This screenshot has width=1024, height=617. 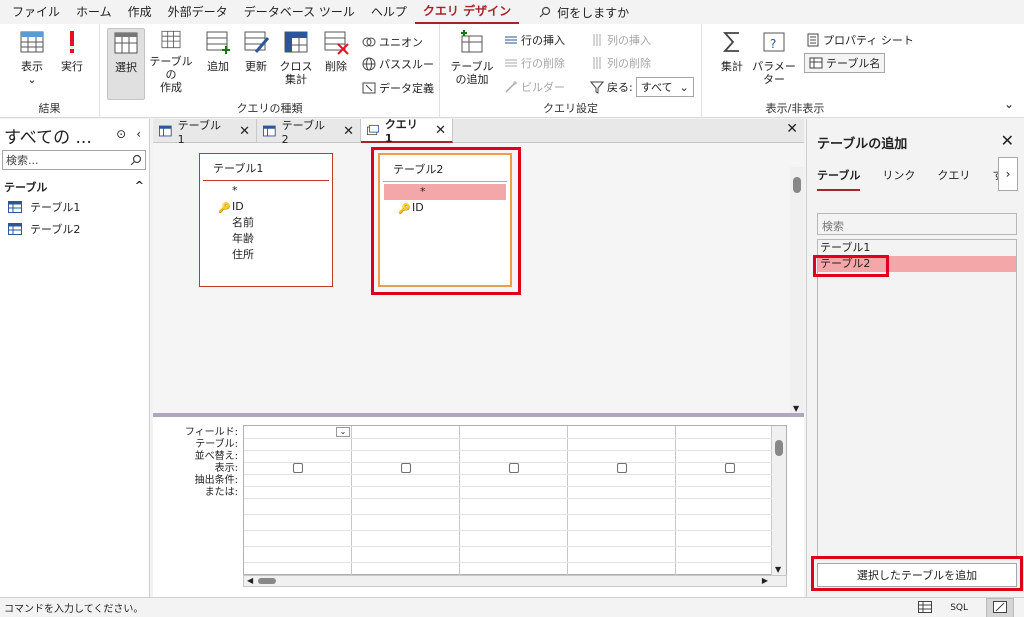 I want to click on add-pane-tab-tables: テーブル, so click(x=839, y=179).